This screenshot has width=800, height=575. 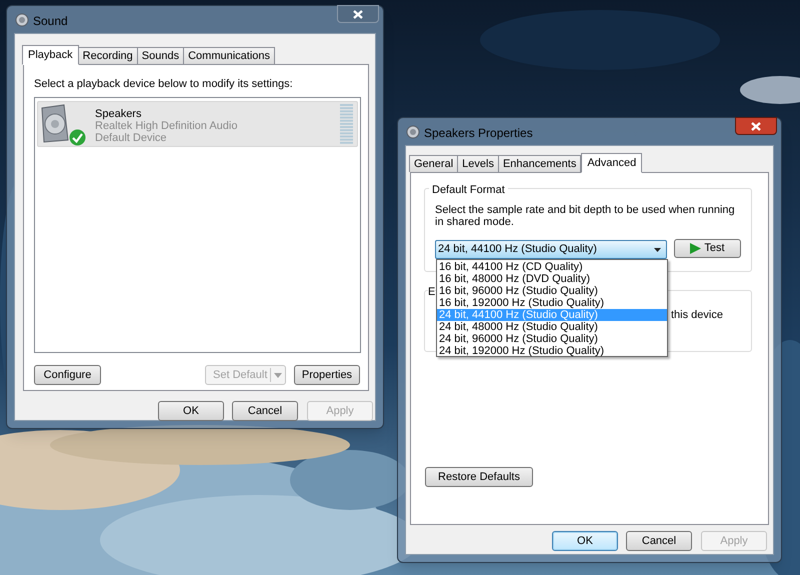 I want to click on dropdown-option: 24 bit, 48000 Hz (Studio Quality), so click(x=552, y=327).